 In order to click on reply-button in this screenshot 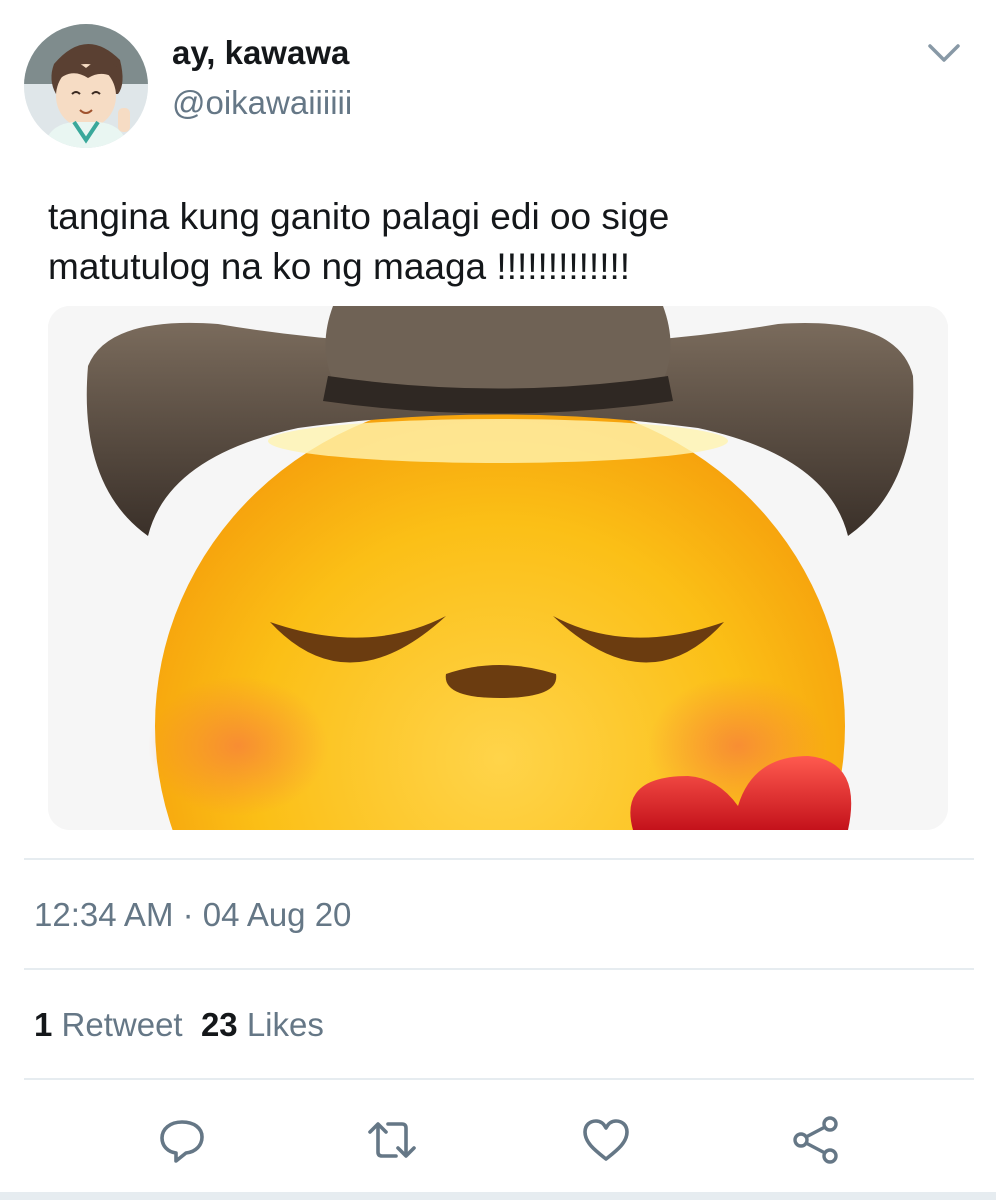, I will do `click(182, 1140)`.